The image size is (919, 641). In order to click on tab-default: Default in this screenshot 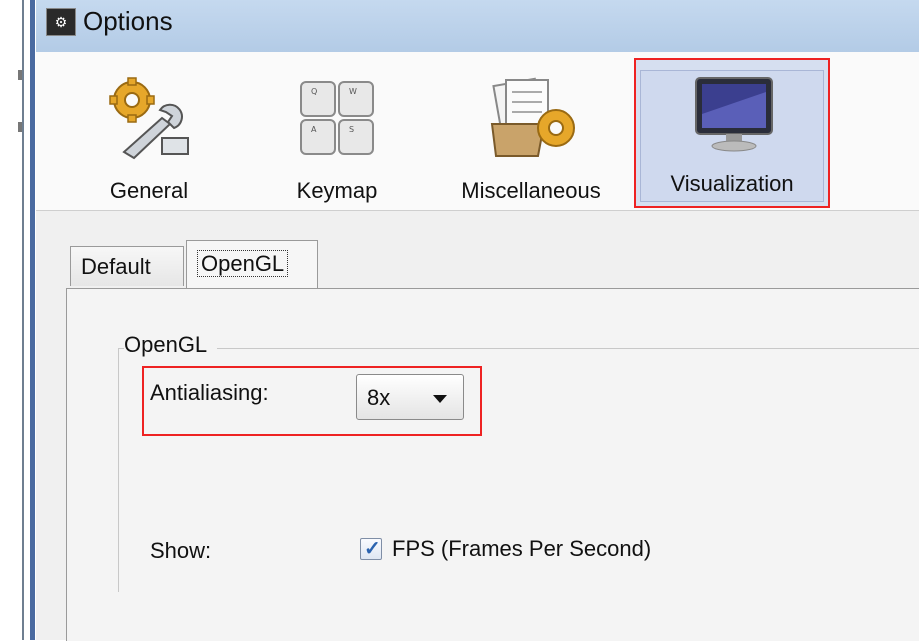, I will do `click(127, 266)`.